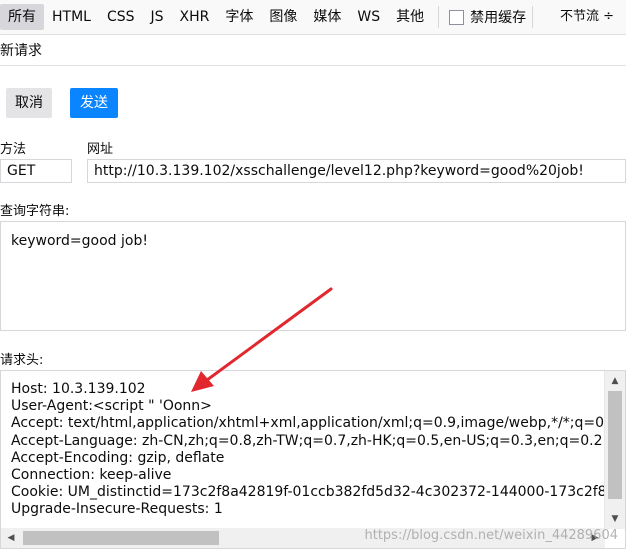 The width and height of the screenshot is (626, 549). Describe the element at coordinates (111, 406) in the screenshot. I see `header-line: User-Agent:<script " 'Oonn>` at that location.